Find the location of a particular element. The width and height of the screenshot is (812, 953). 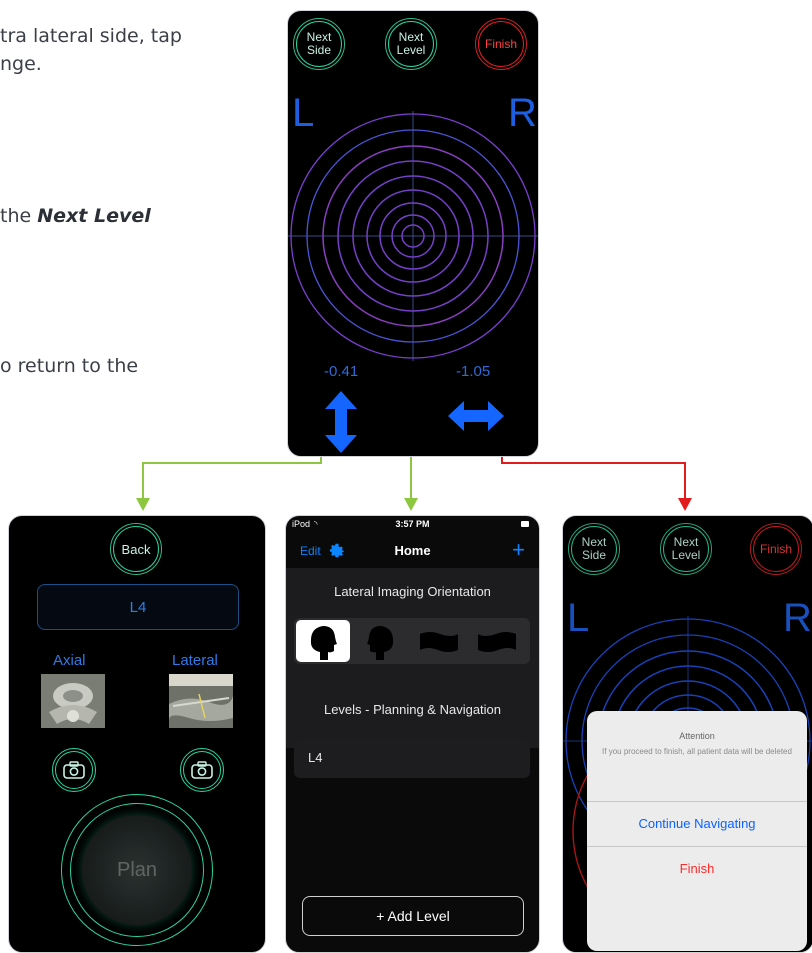

level-field: L4 is located at coordinates (138, 607).